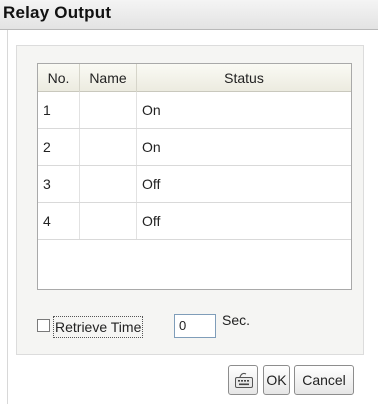 This screenshot has height=404, width=378. I want to click on table-row: 4 Off, so click(194, 221).